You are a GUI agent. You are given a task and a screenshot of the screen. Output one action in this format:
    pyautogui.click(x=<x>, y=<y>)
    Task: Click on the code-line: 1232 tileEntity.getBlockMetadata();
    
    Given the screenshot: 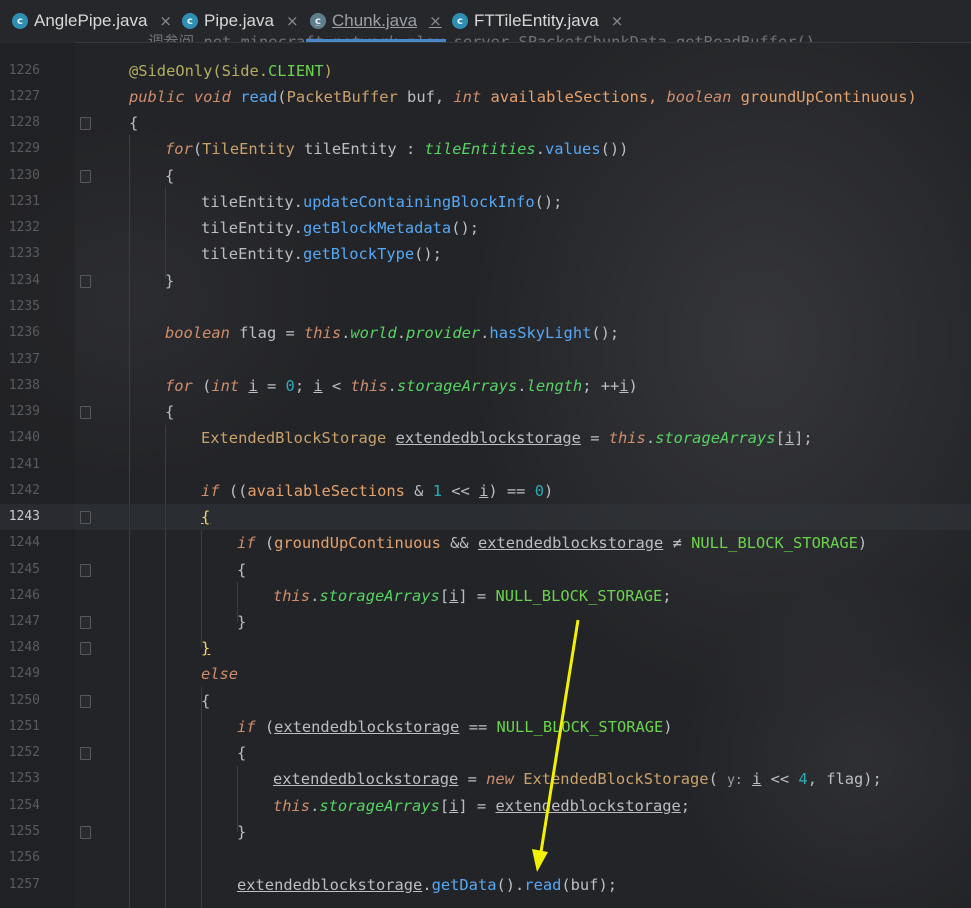 What is the action you would take?
    pyautogui.click(x=485, y=228)
    